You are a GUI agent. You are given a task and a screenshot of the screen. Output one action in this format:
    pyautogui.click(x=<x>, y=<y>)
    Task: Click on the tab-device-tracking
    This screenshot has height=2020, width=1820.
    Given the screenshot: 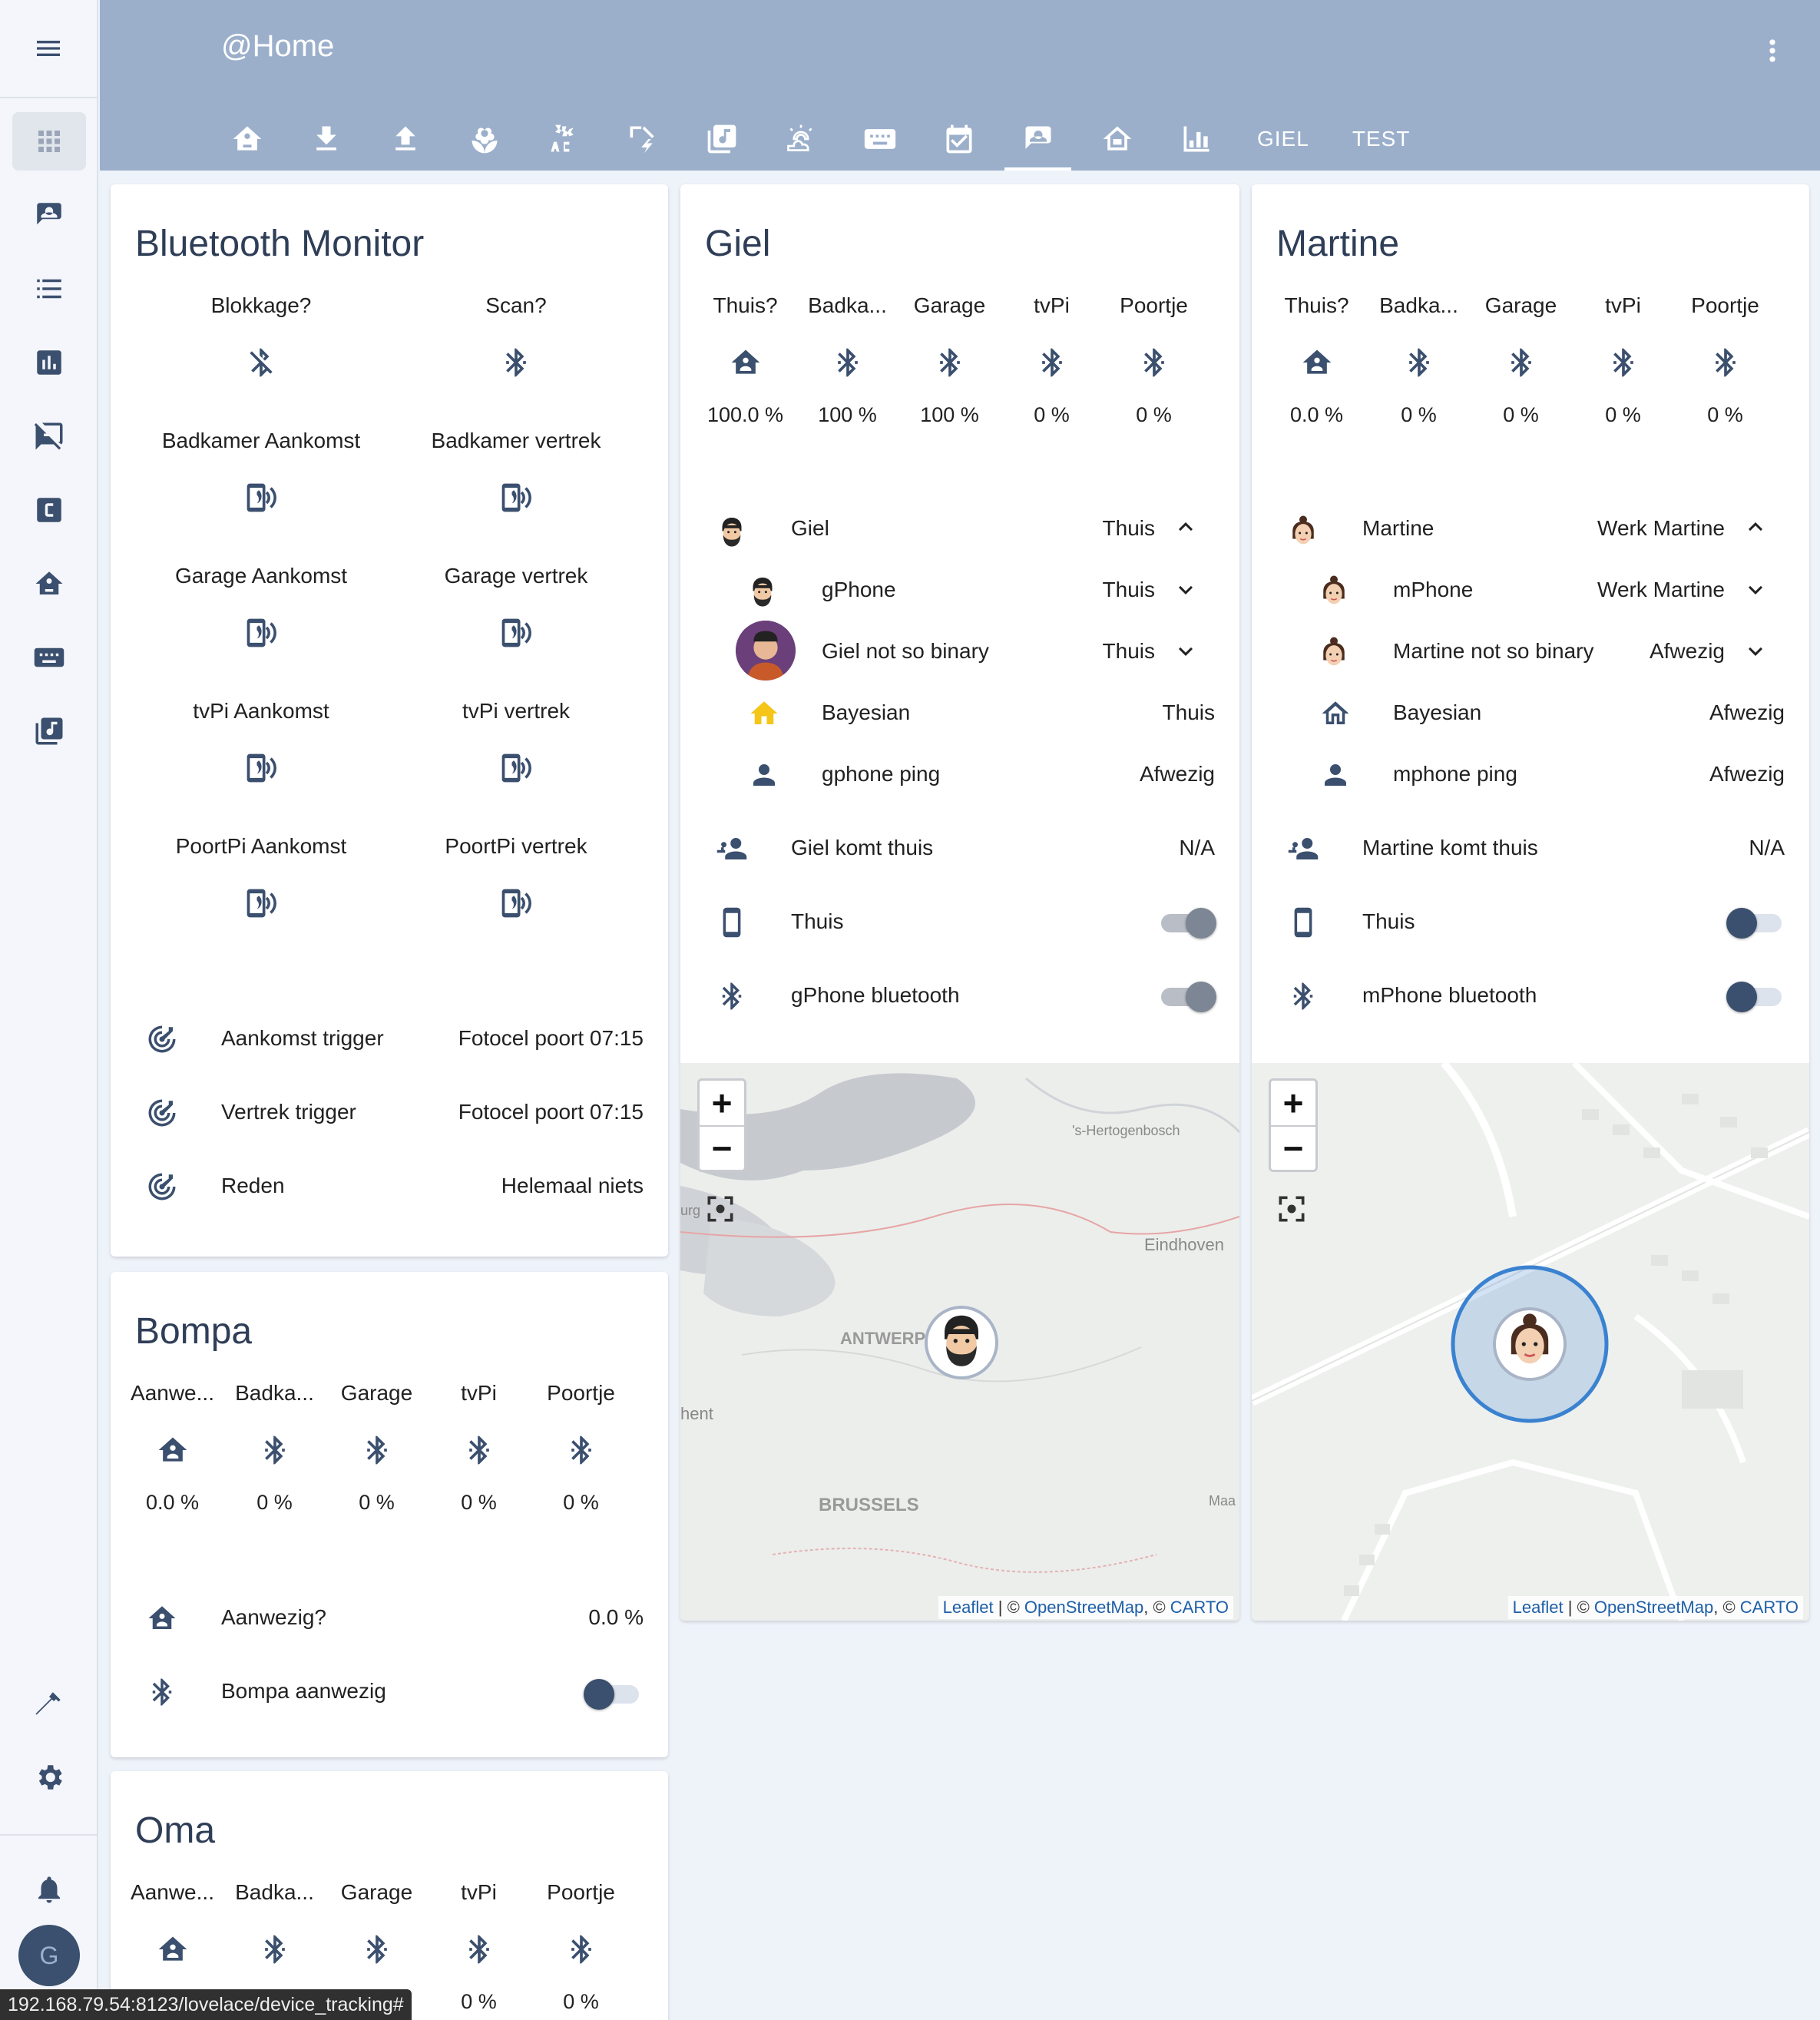 What is the action you would take?
    pyautogui.click(x=1037, y=140)
    